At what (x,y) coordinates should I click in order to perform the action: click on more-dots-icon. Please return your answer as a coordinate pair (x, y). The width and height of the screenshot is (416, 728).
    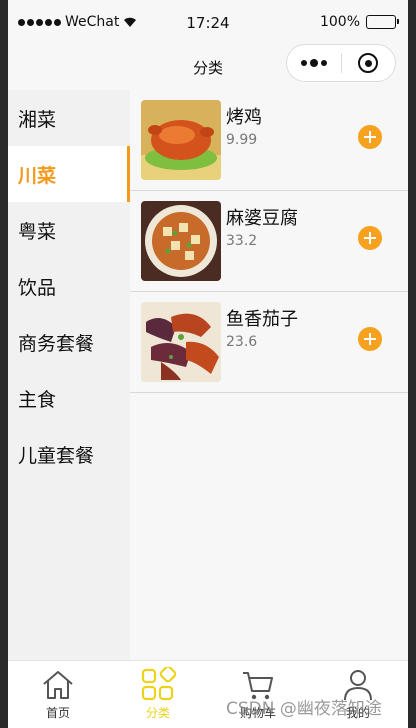
    Looking at the image, I should click on (314, 63).